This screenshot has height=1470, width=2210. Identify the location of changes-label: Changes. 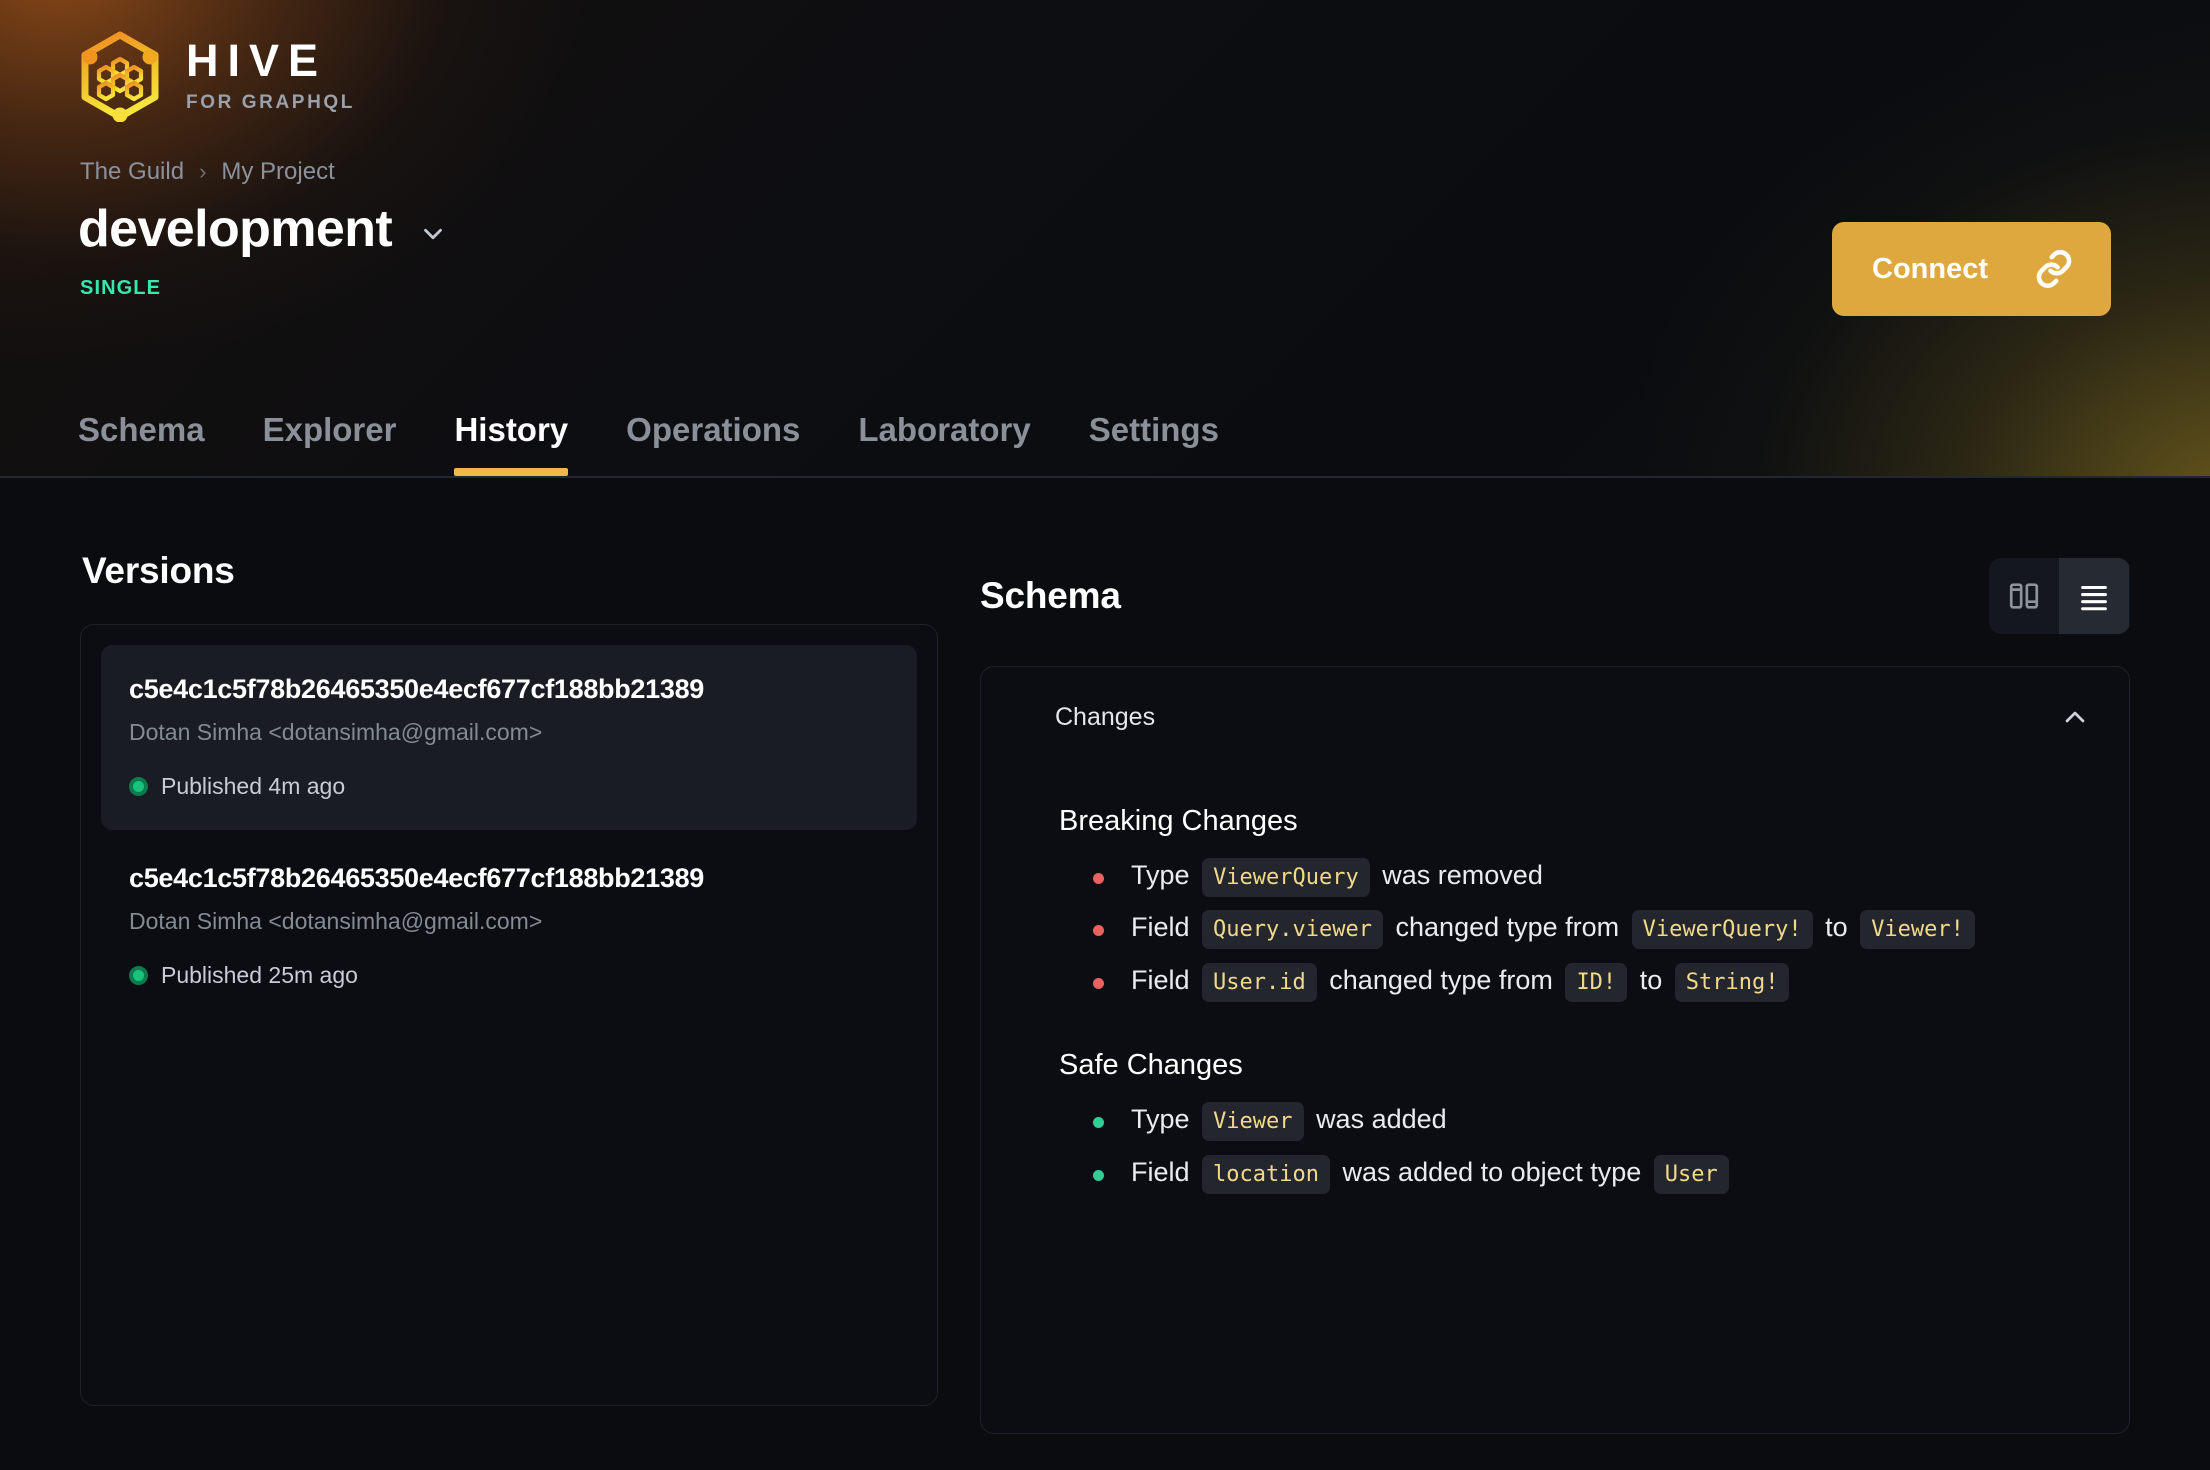
(1105, 716).